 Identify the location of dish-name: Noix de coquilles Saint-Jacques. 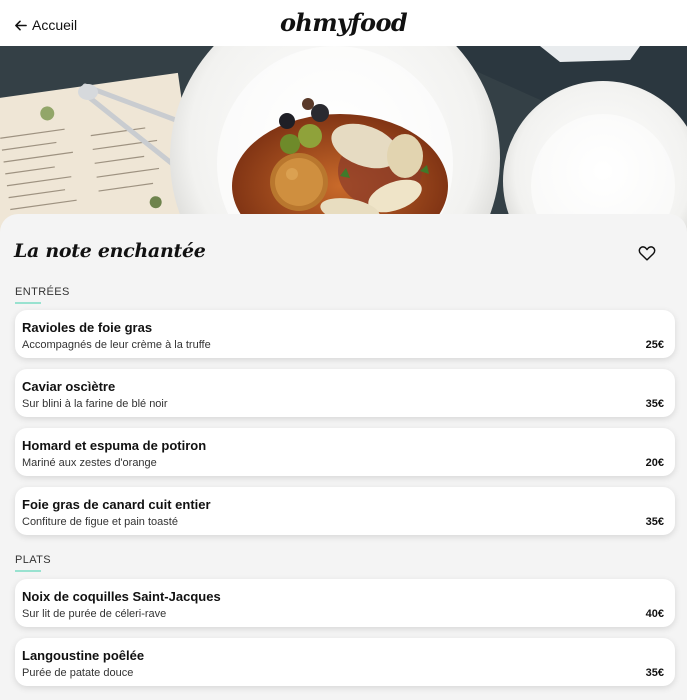
(121, 596).